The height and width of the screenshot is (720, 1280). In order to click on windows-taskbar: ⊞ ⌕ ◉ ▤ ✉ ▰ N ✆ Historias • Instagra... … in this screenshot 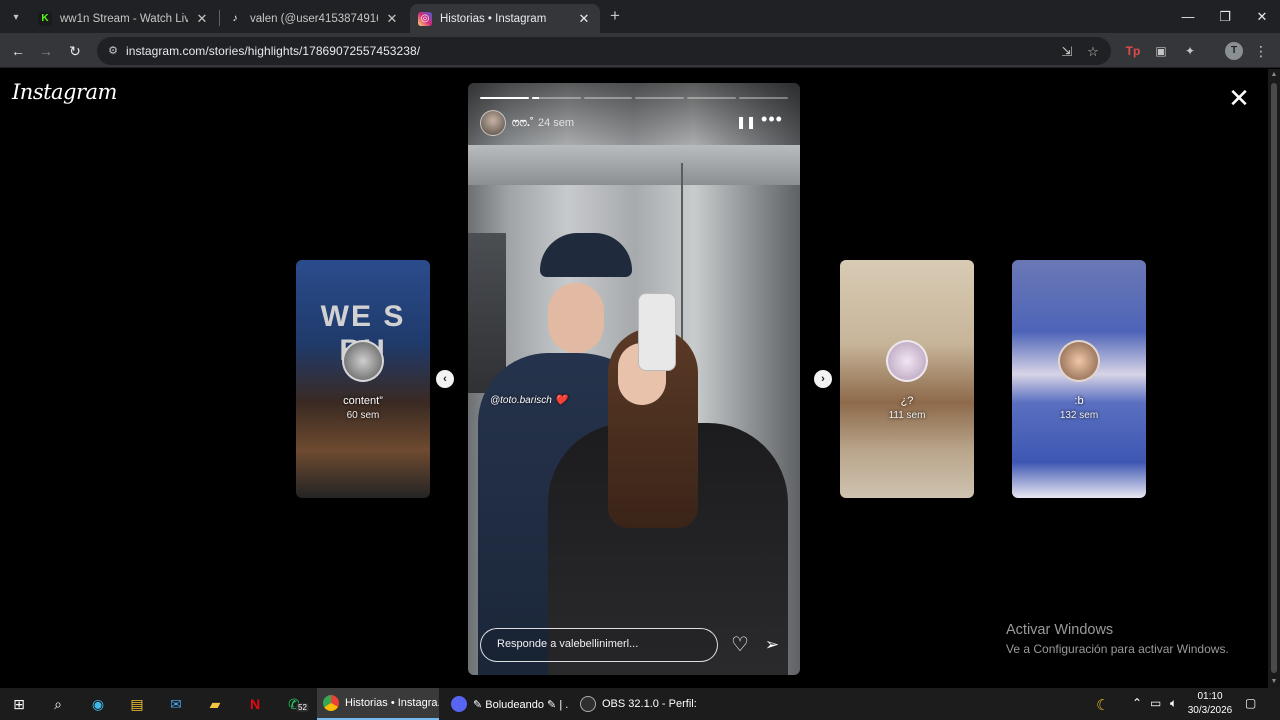, I will do `click(640, 704)`.